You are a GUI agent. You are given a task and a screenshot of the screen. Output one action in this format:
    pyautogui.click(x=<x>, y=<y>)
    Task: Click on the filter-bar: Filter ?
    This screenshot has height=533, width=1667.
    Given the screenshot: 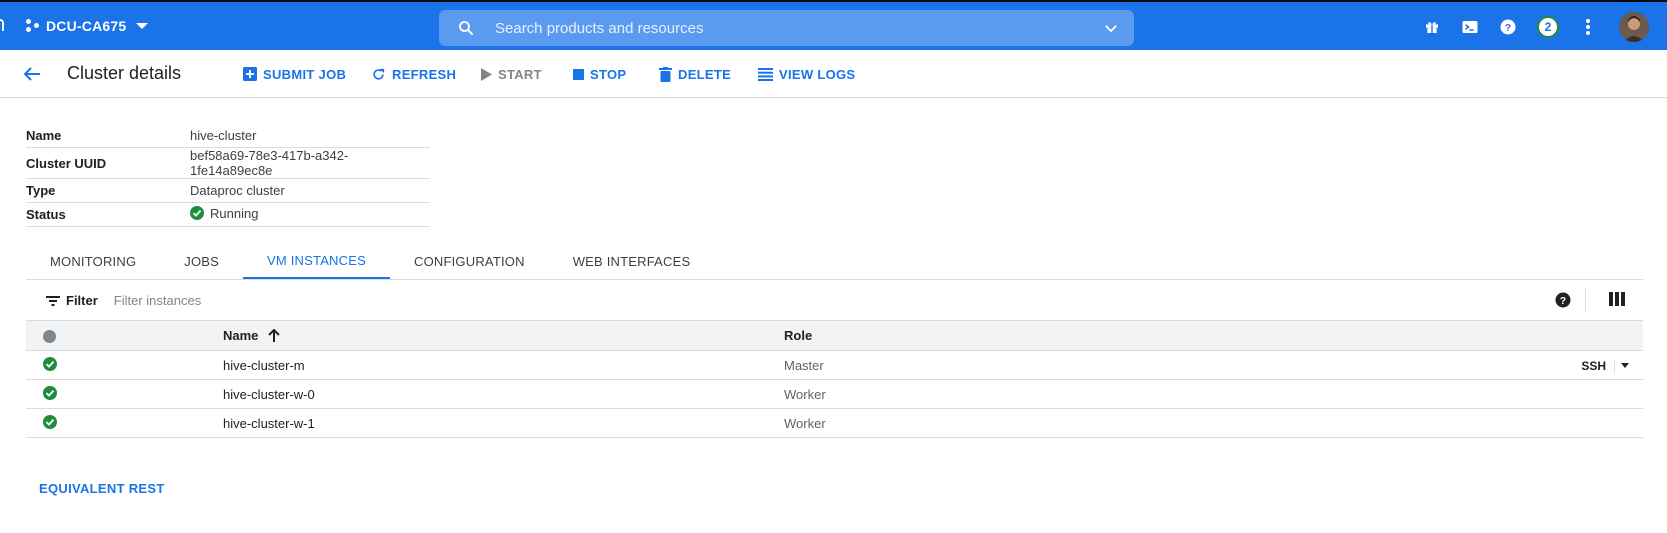 What is the action you would take?
    pyautogui.click(x=834, y=300)
    